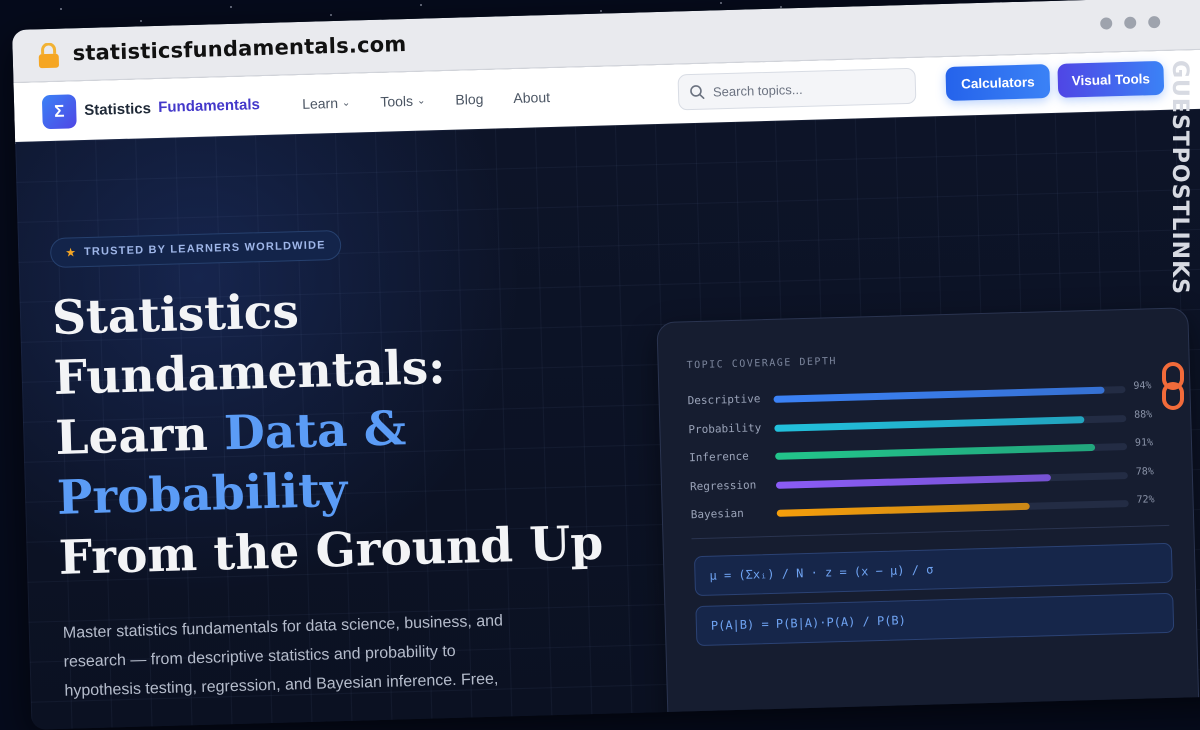 This screenshot has height=730, width=1200. I want to click on bar-label: Regression, so click(723, 485).